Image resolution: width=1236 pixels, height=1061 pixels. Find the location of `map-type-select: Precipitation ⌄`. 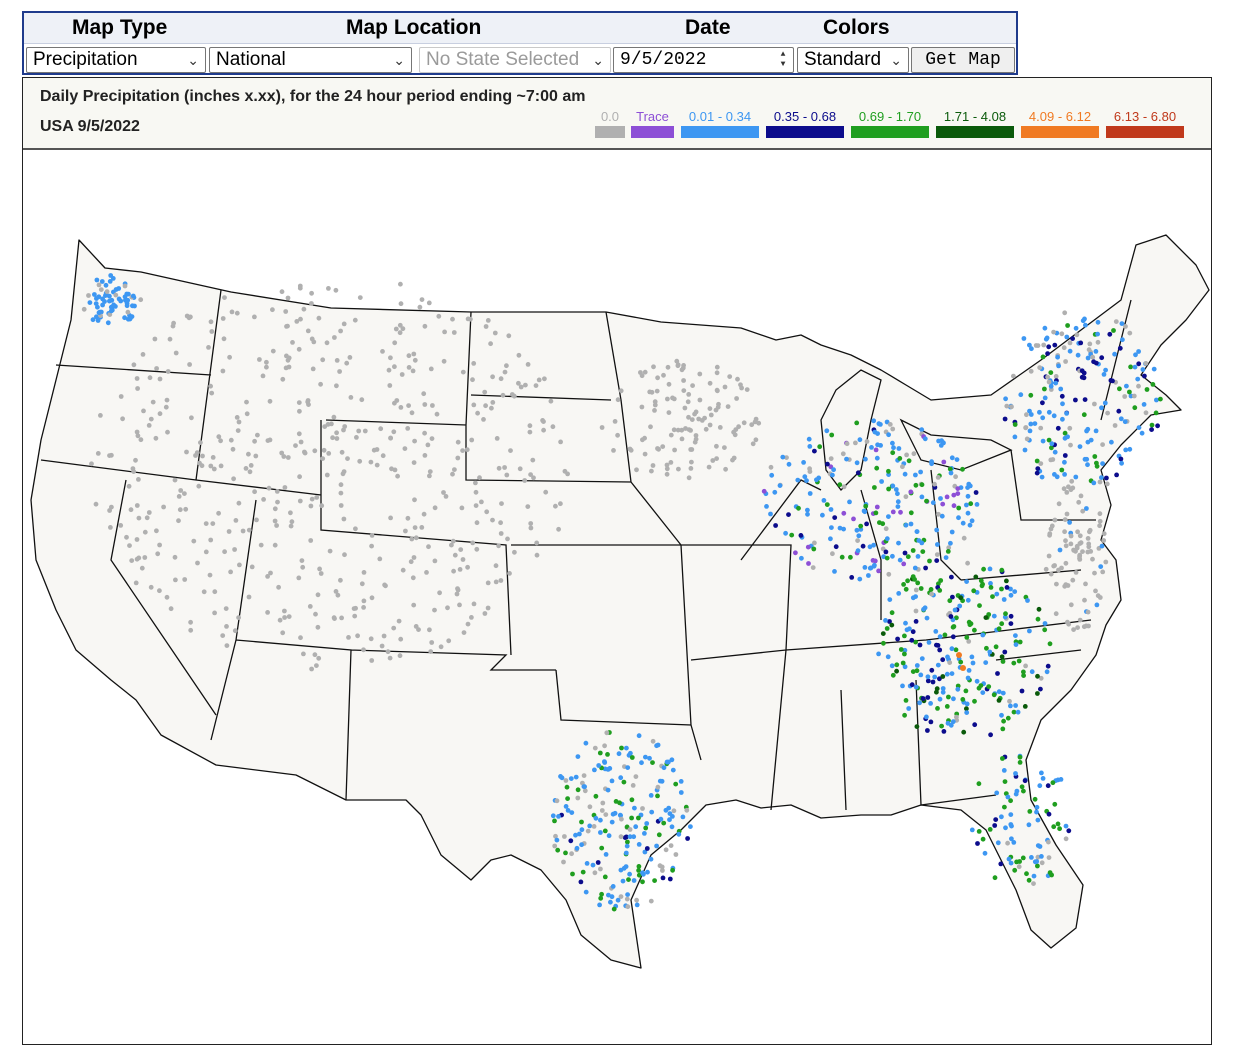

map-type-select: Precipitation ⌄ is located at coordinates (116, 60).